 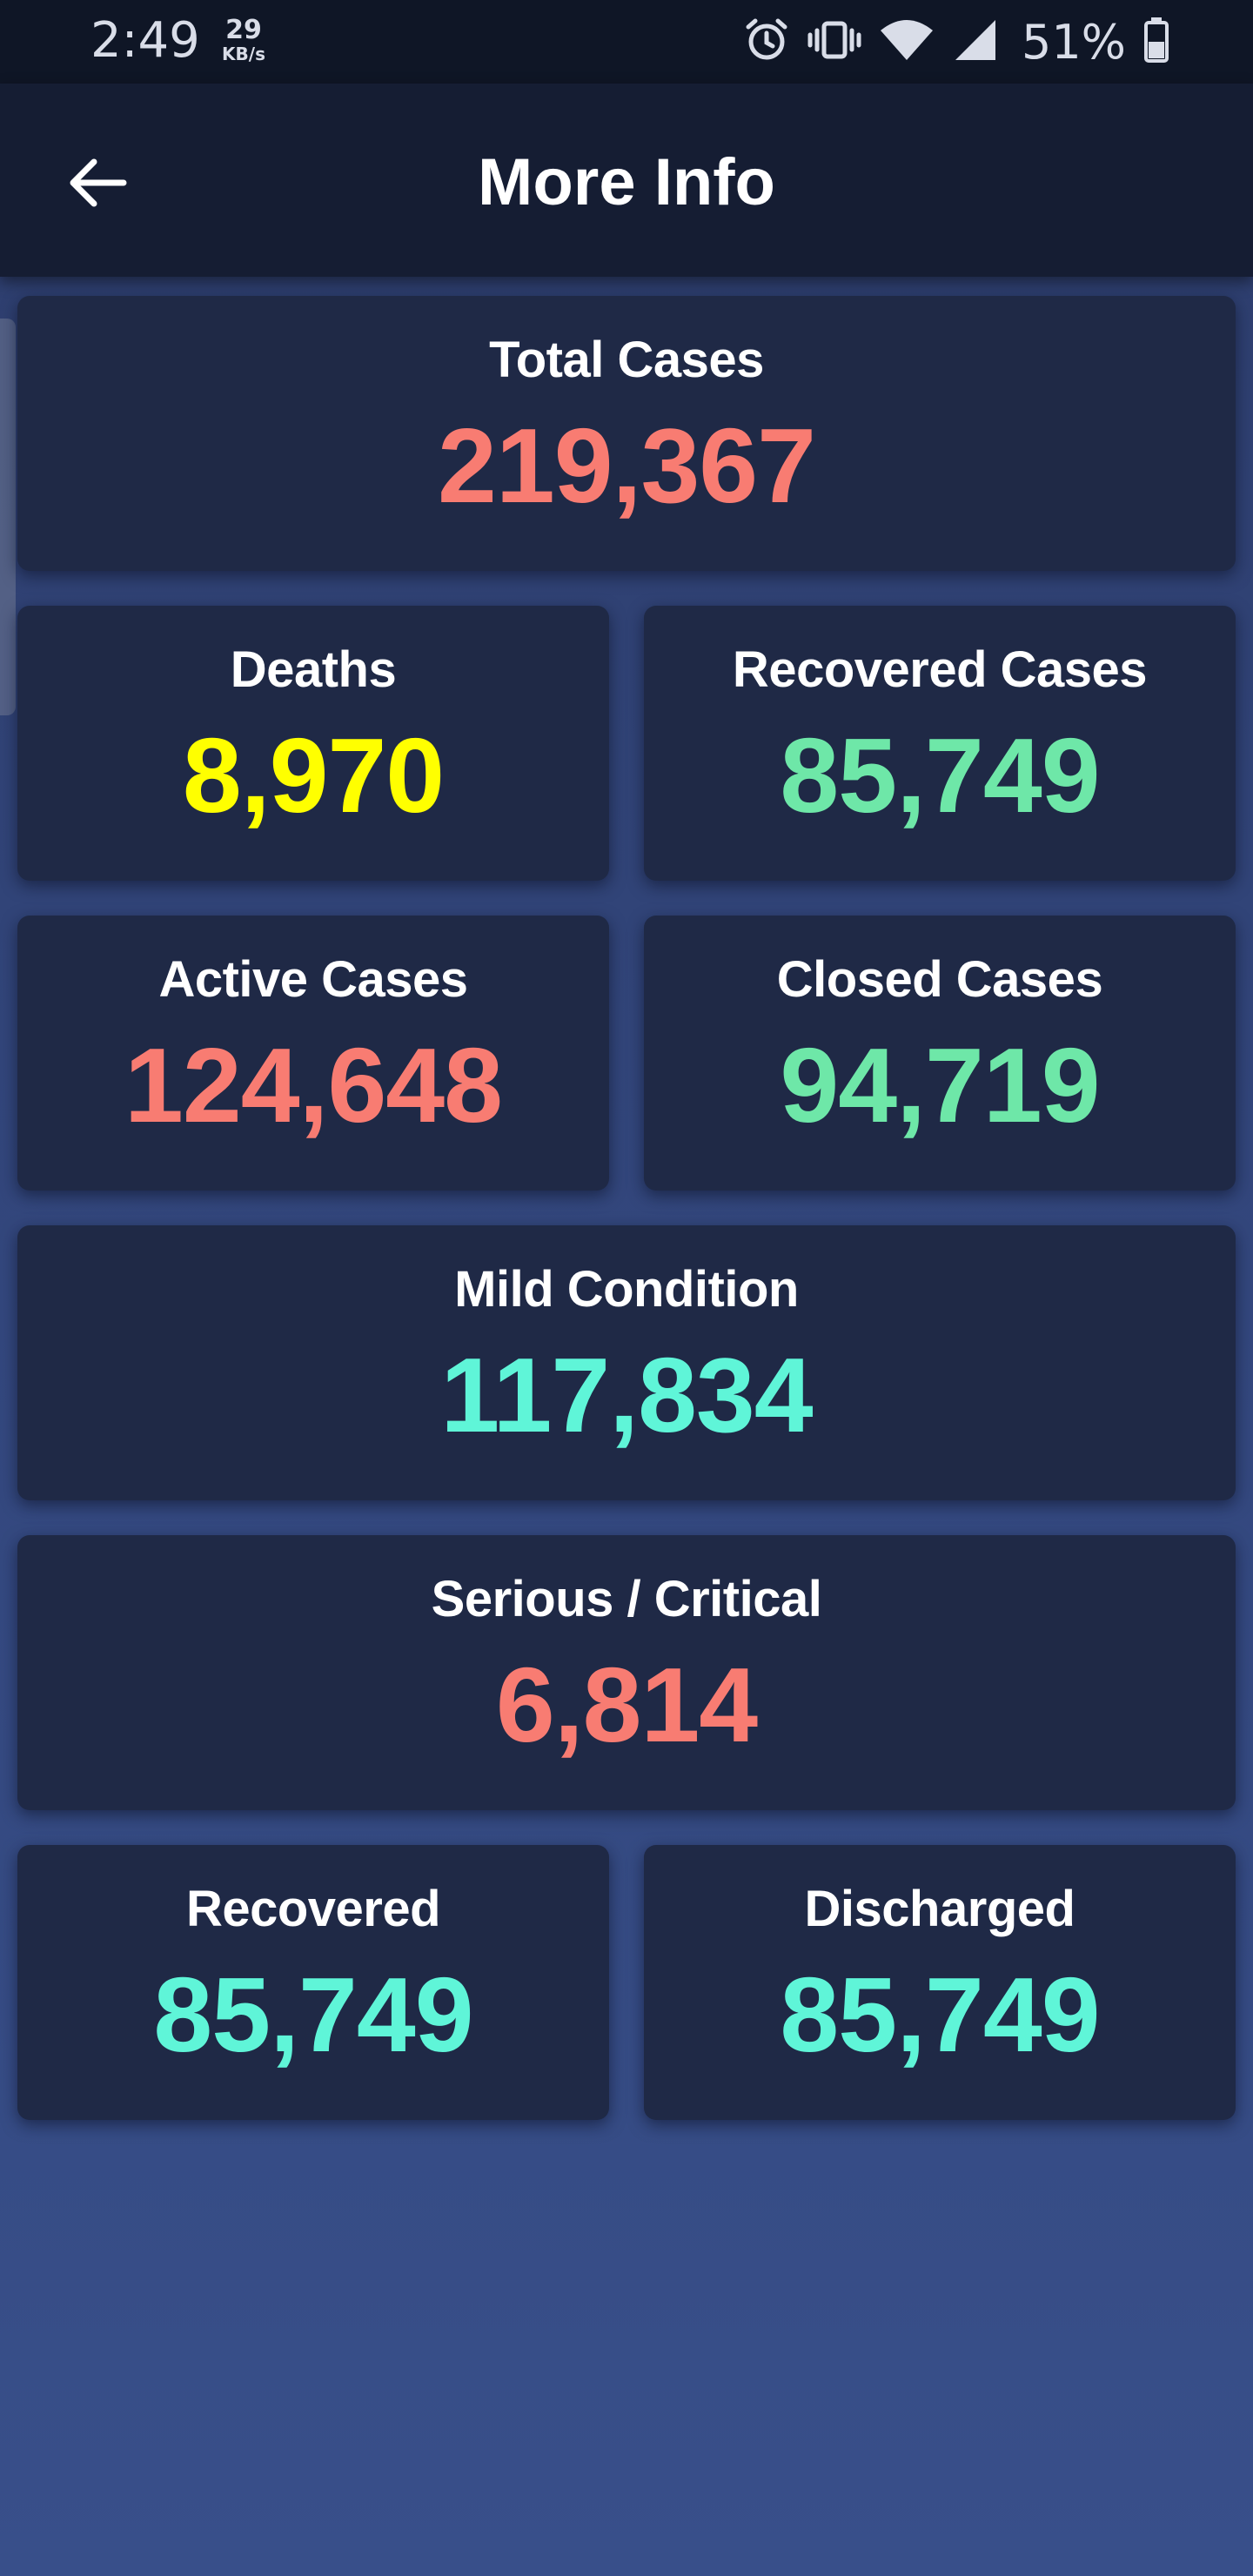 I want to click on network-speed-unit: KB/s, so click(x=244, y=54).